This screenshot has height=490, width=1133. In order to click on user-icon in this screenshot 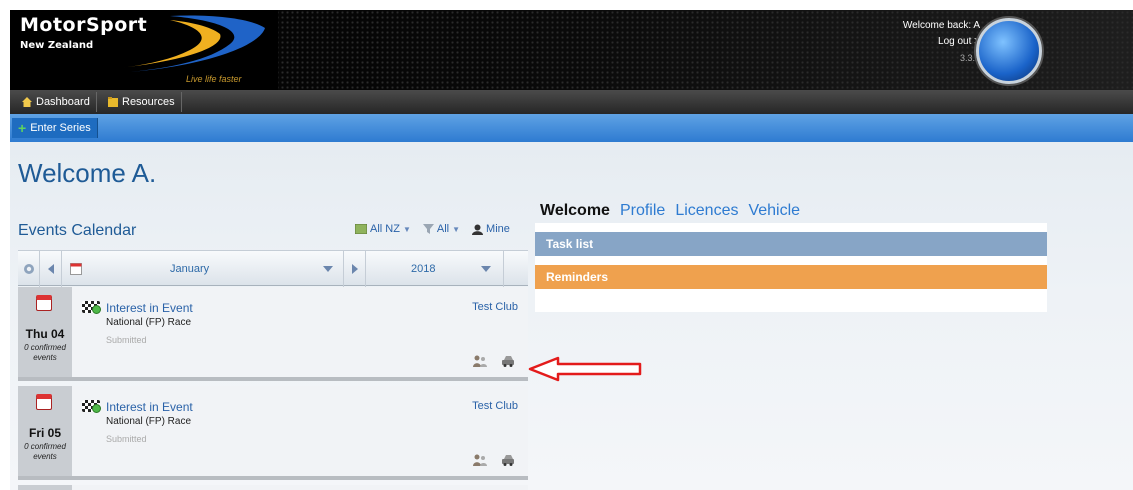, I will do `click(478, 229)`.